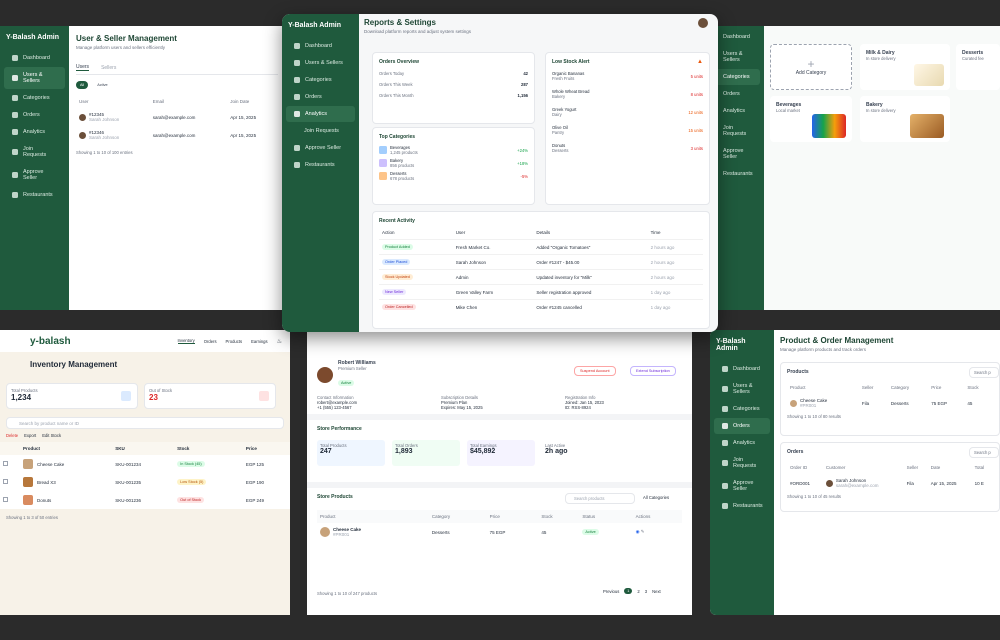 Image resolution: width=1000 pixels, height=640 pixels. Describe the element at coordinates (15, 78) in the screenshot. I see `users-icon` at that location.